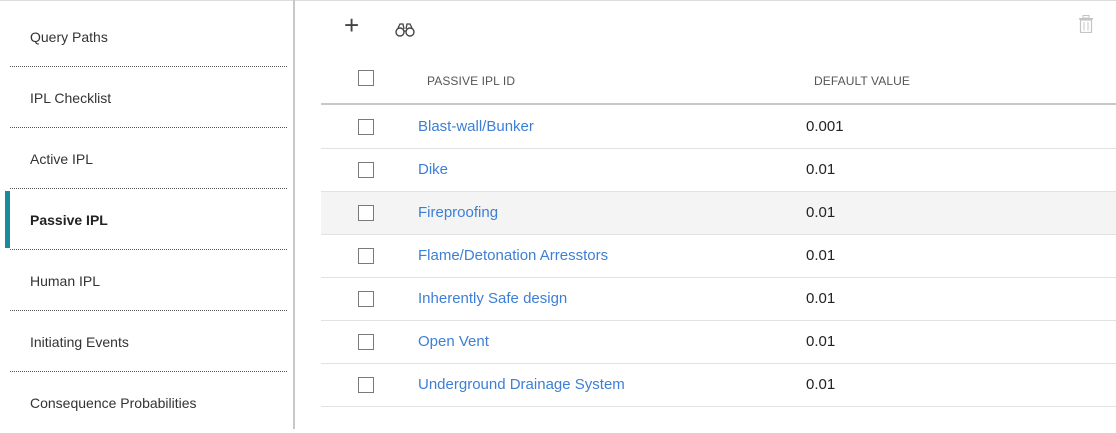  Describe the element at coordinates (521, 384) in the screenshot. I see `passive-ipl-id-link: Underground Drainage System` at that location.